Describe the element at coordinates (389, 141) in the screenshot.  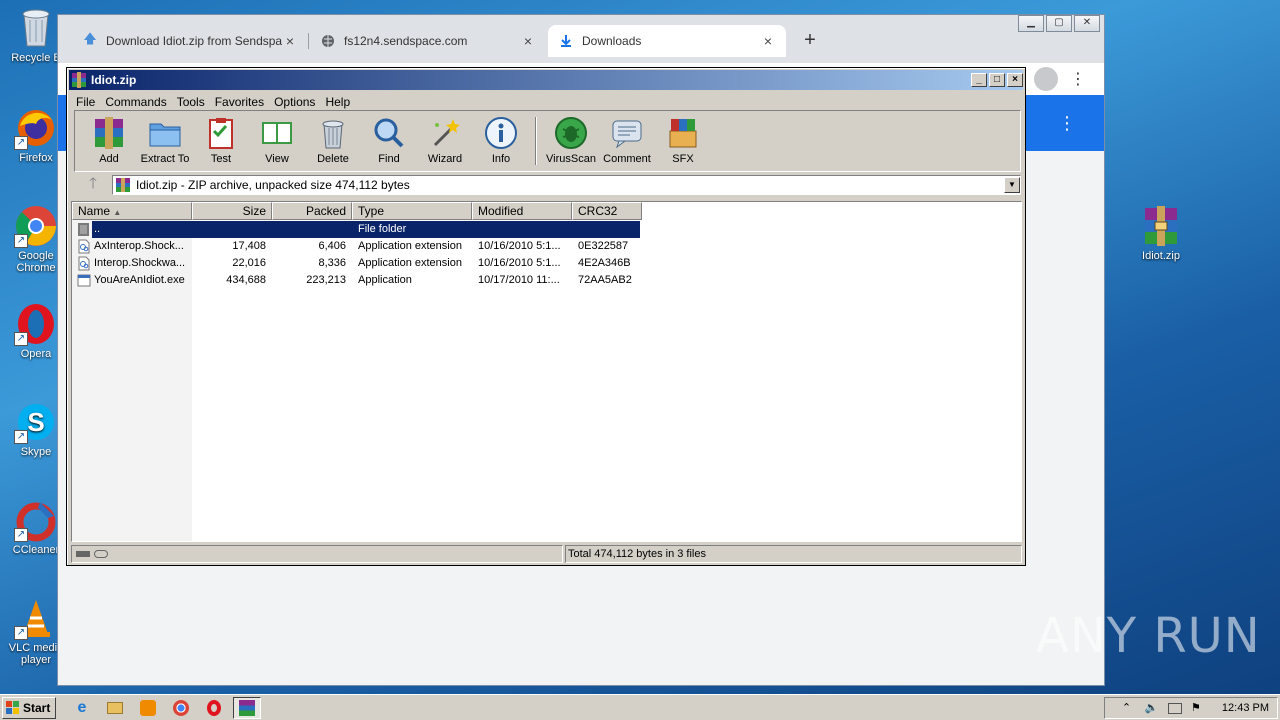
I see `find-button: Find` at that location.